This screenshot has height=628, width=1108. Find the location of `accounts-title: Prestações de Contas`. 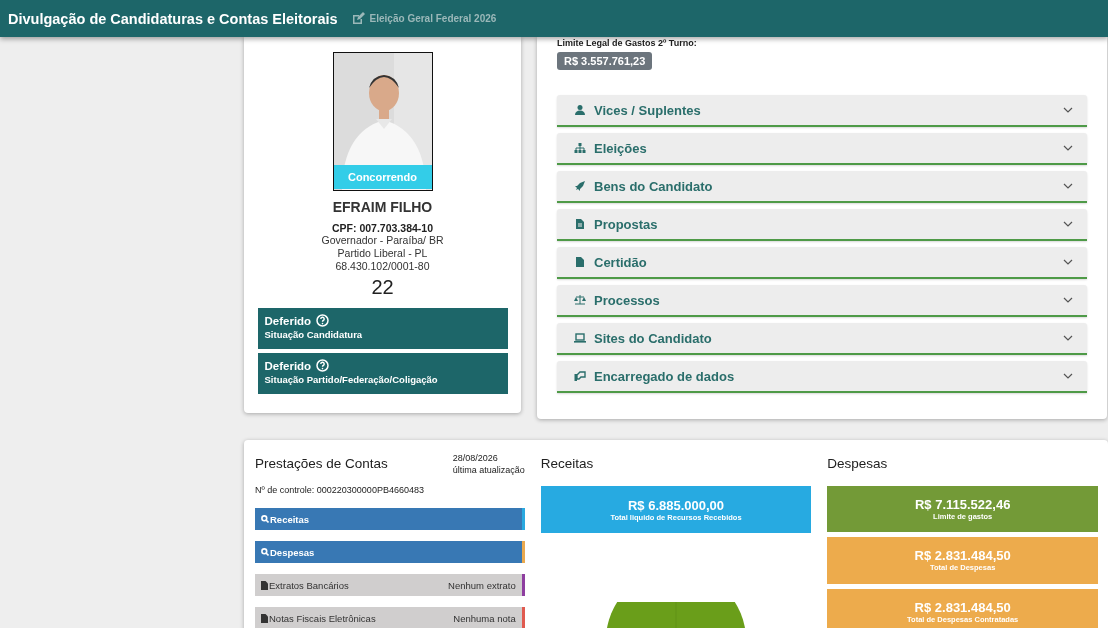

accounts-title: Prestações de Contas is located at coordinates (321, 463).